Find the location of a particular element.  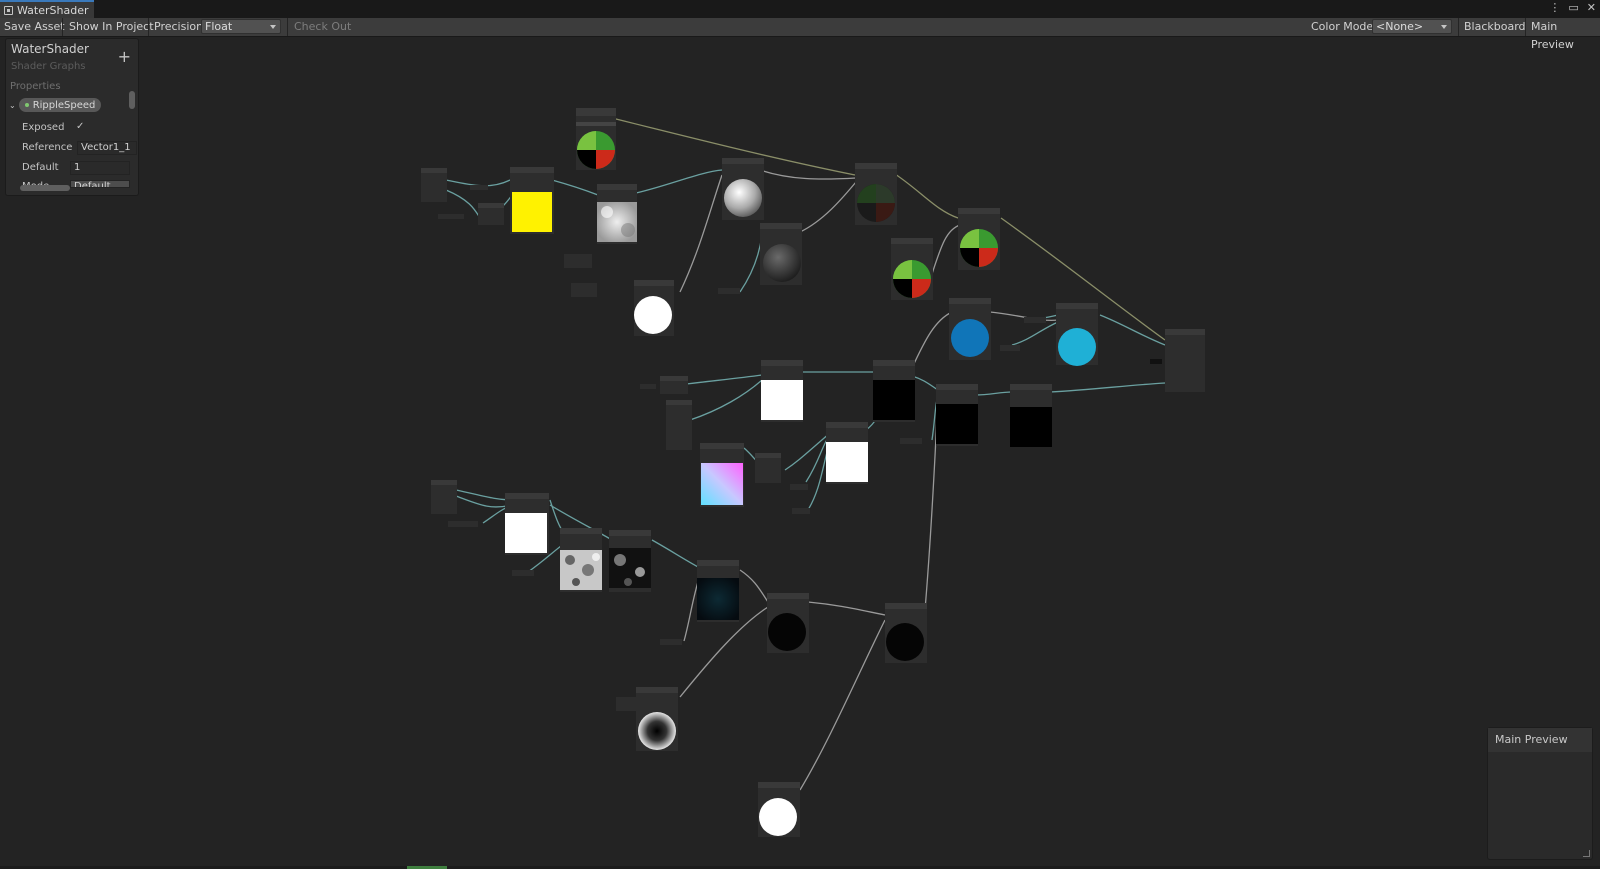

color-mode-value: <None> is located at coordinates (1400, 26).